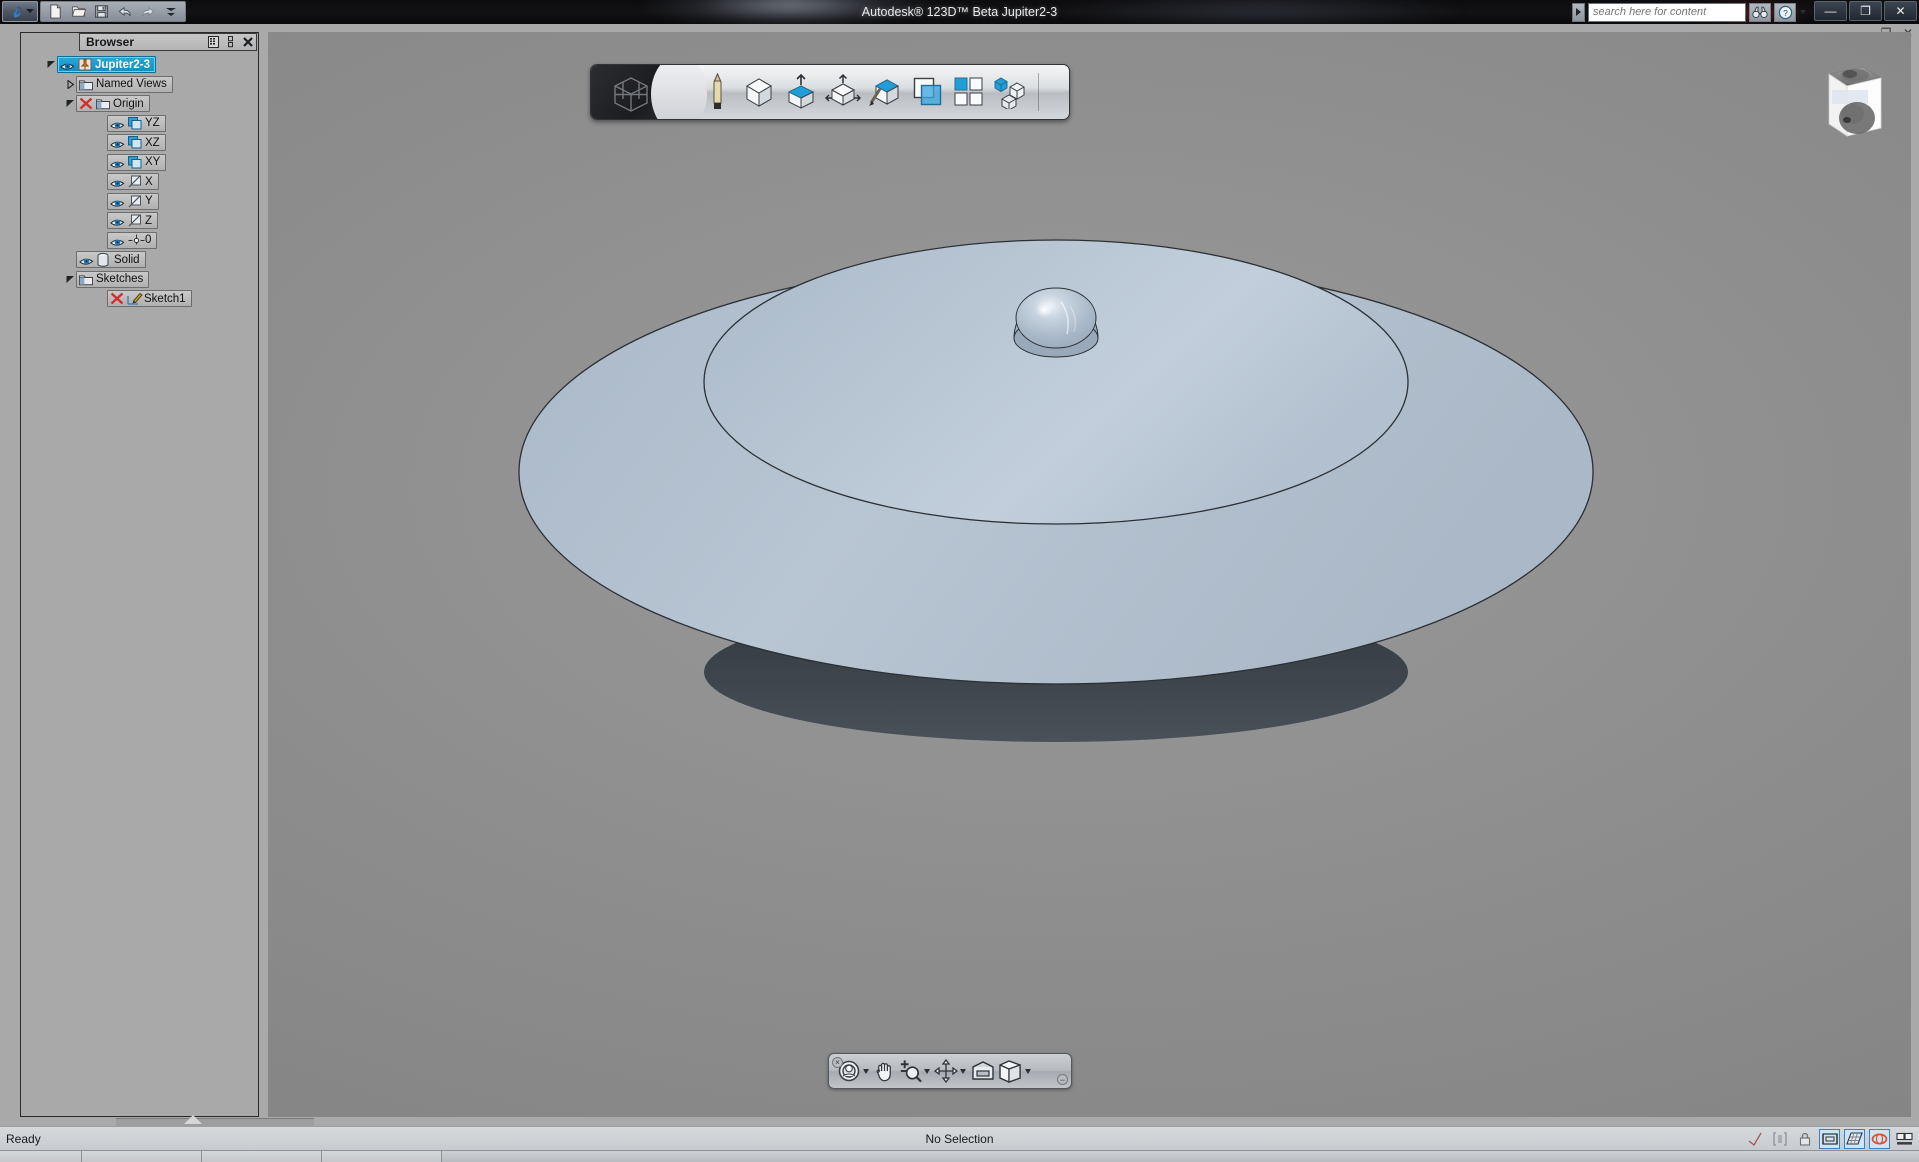  I want to click on infocenter-expand-button, so click(1578, 12).